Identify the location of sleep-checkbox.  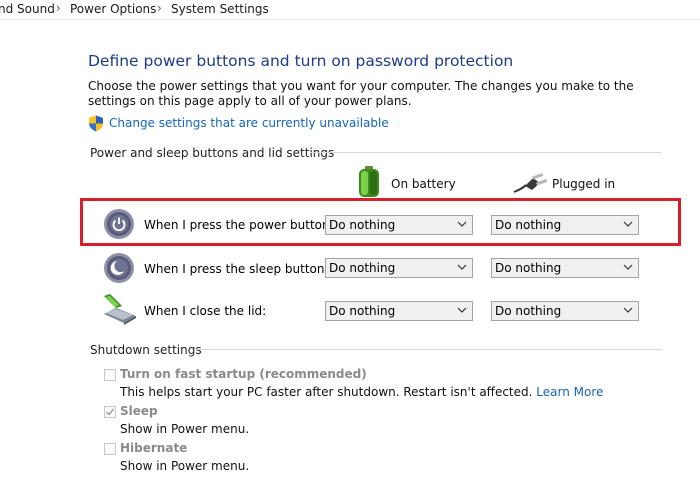
(110, 412).